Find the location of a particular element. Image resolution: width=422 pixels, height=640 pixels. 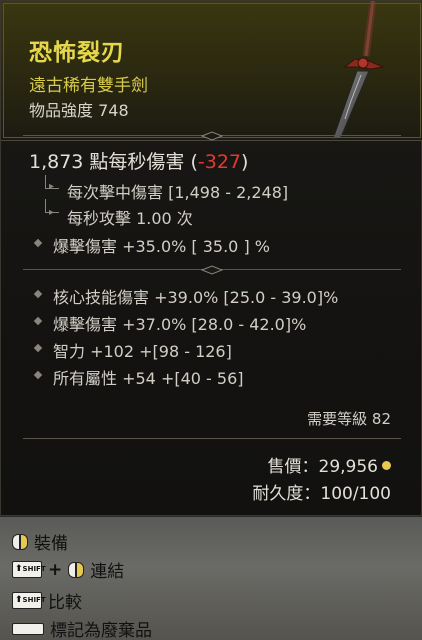

affix-row: 核心技能傷害 +39.0% [25.0 - 39.0]% is located at coordinates (196, 297).